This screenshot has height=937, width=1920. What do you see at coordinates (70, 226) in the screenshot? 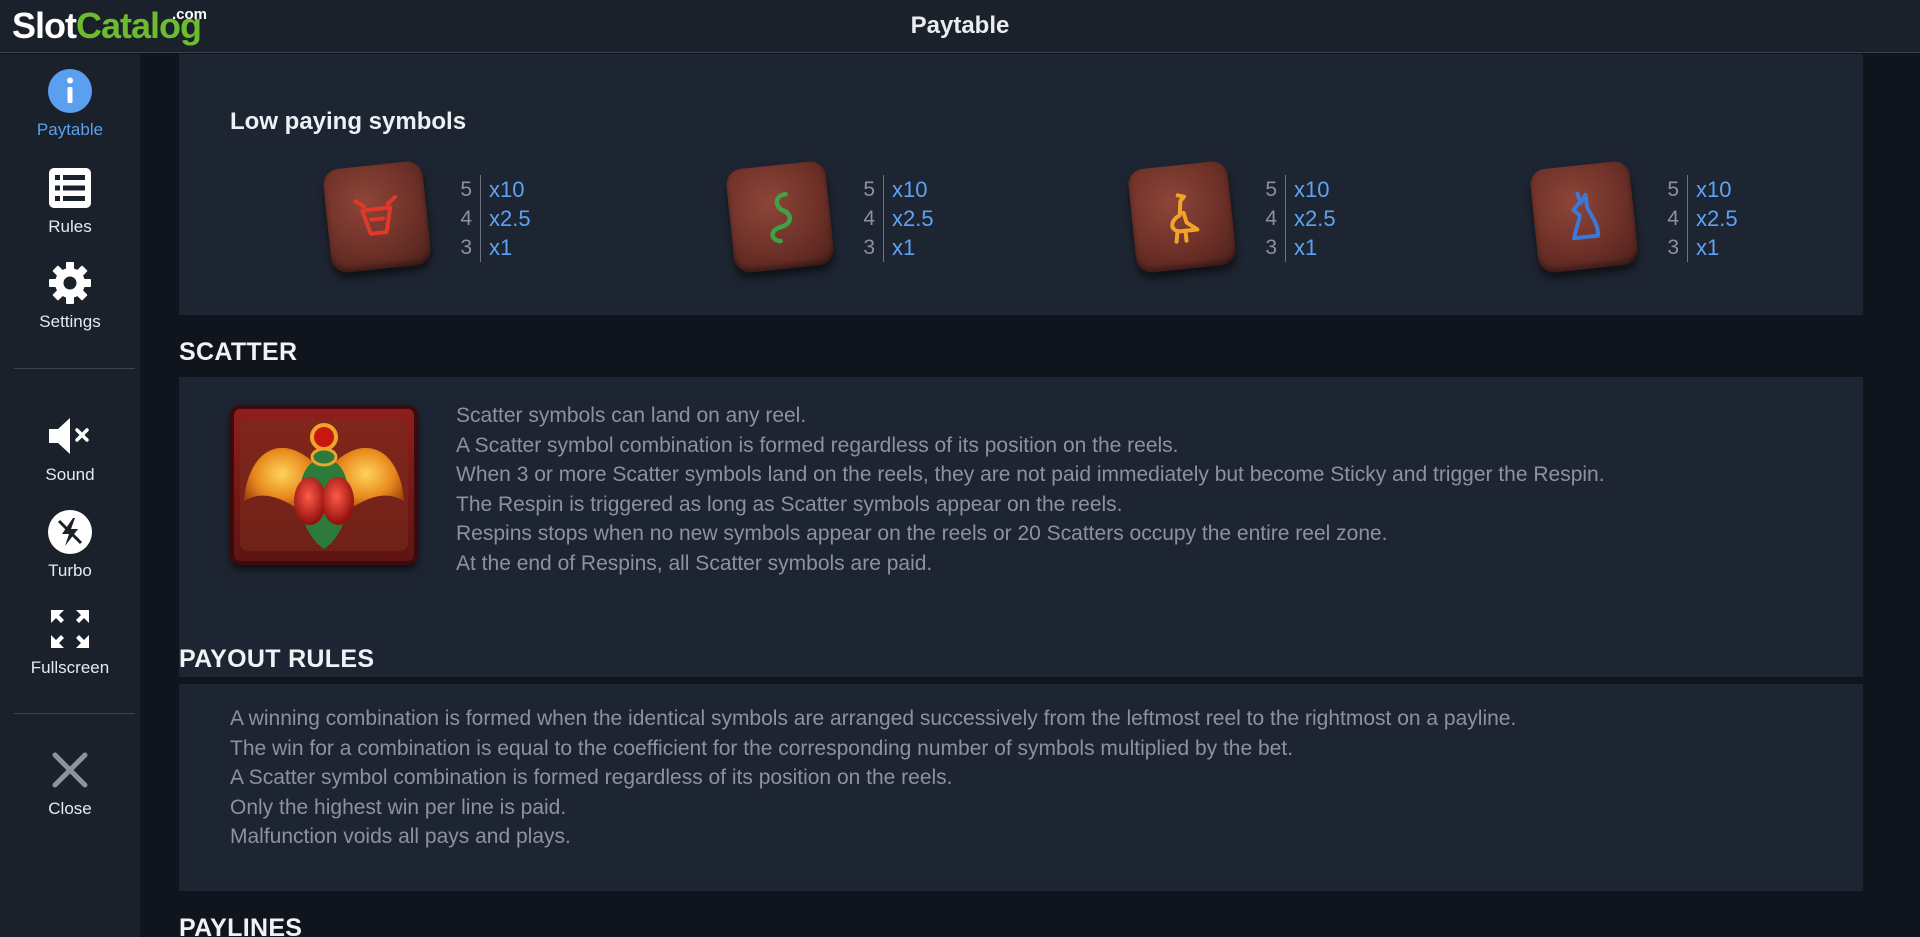
I see `sidebar-item-label: Rules` at bounding box center [70, 226].